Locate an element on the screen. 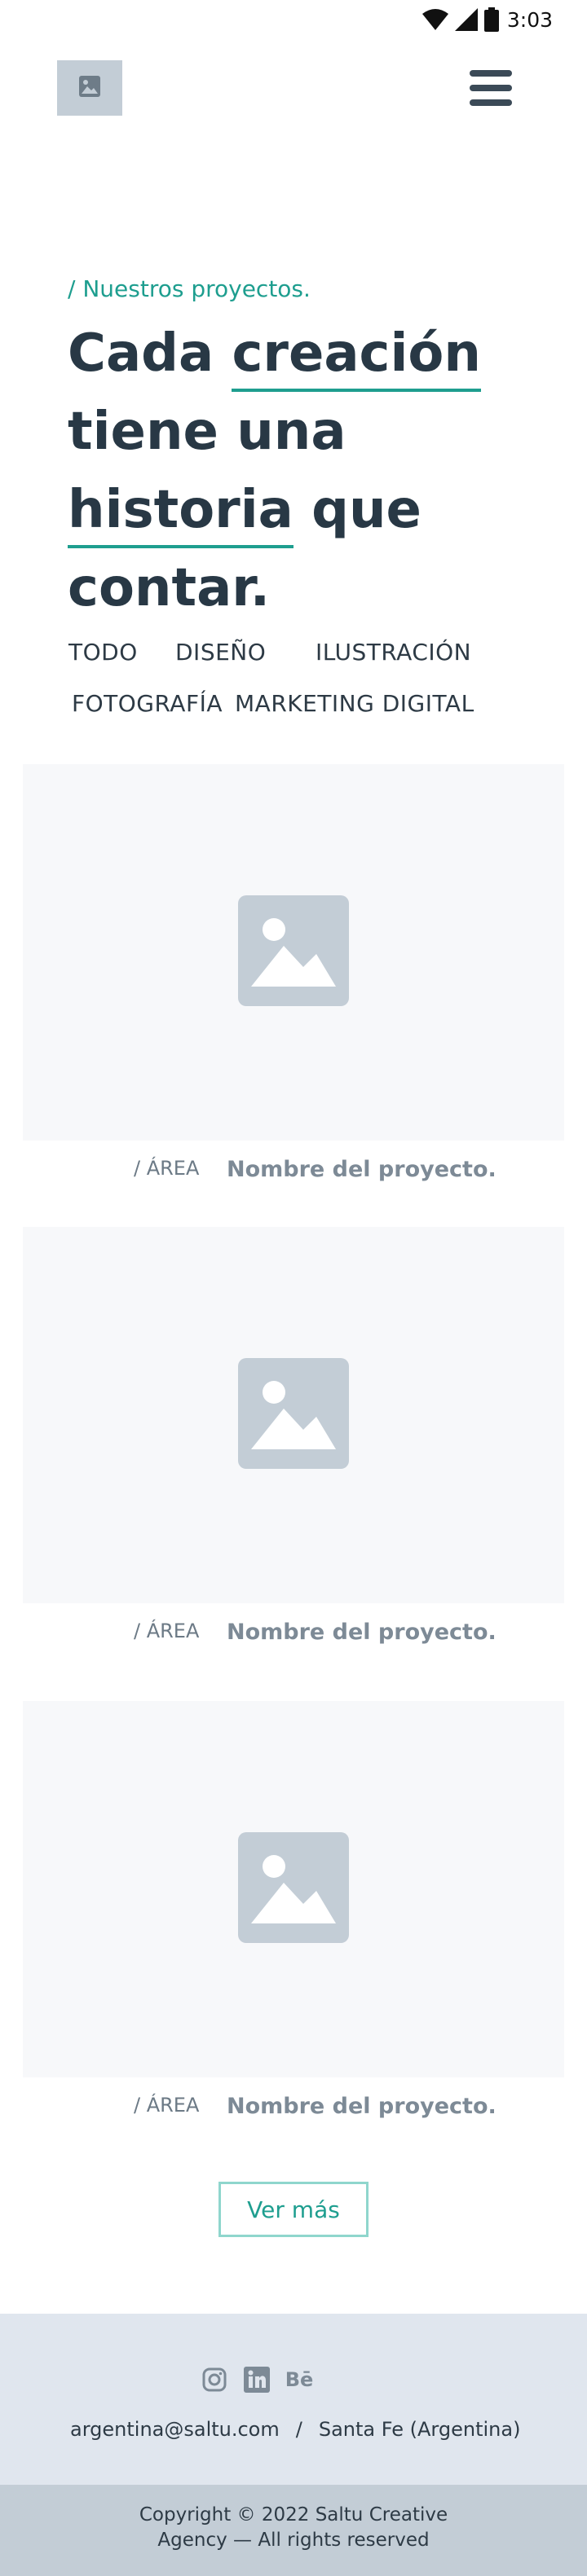  linkedin-icon is located at coordinates (257, 2380).